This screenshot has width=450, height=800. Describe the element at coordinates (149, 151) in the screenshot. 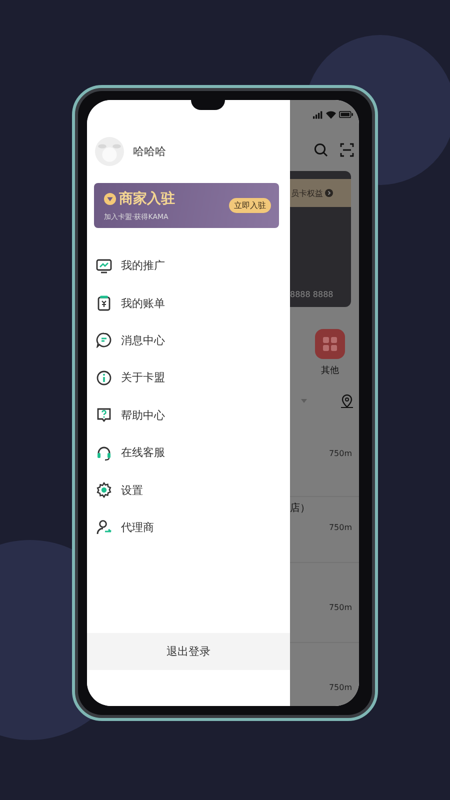

I see `user-name: 哈哈哈` at that location.